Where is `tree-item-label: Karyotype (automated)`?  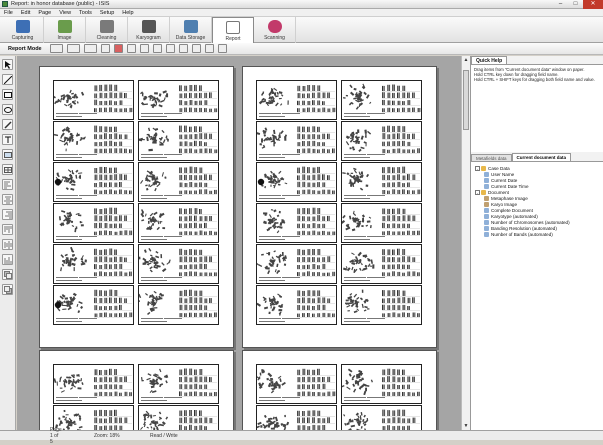 tree-item-label: Karyotype (automated) is located at coordinates (514, 216).